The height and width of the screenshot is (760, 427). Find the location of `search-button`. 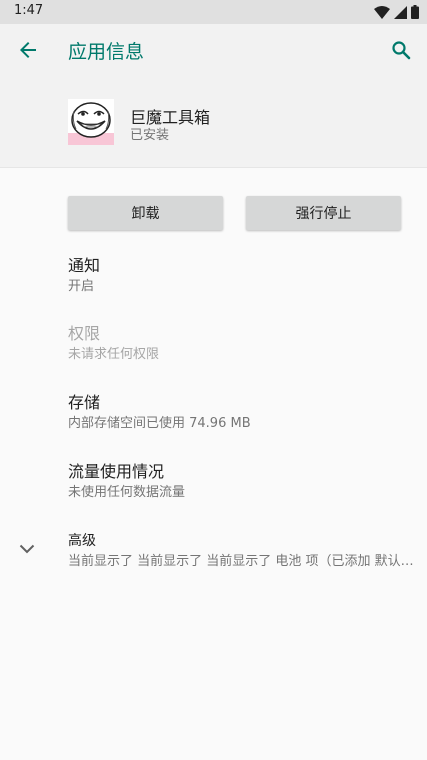

search-button is located at coordinates (401, 50).